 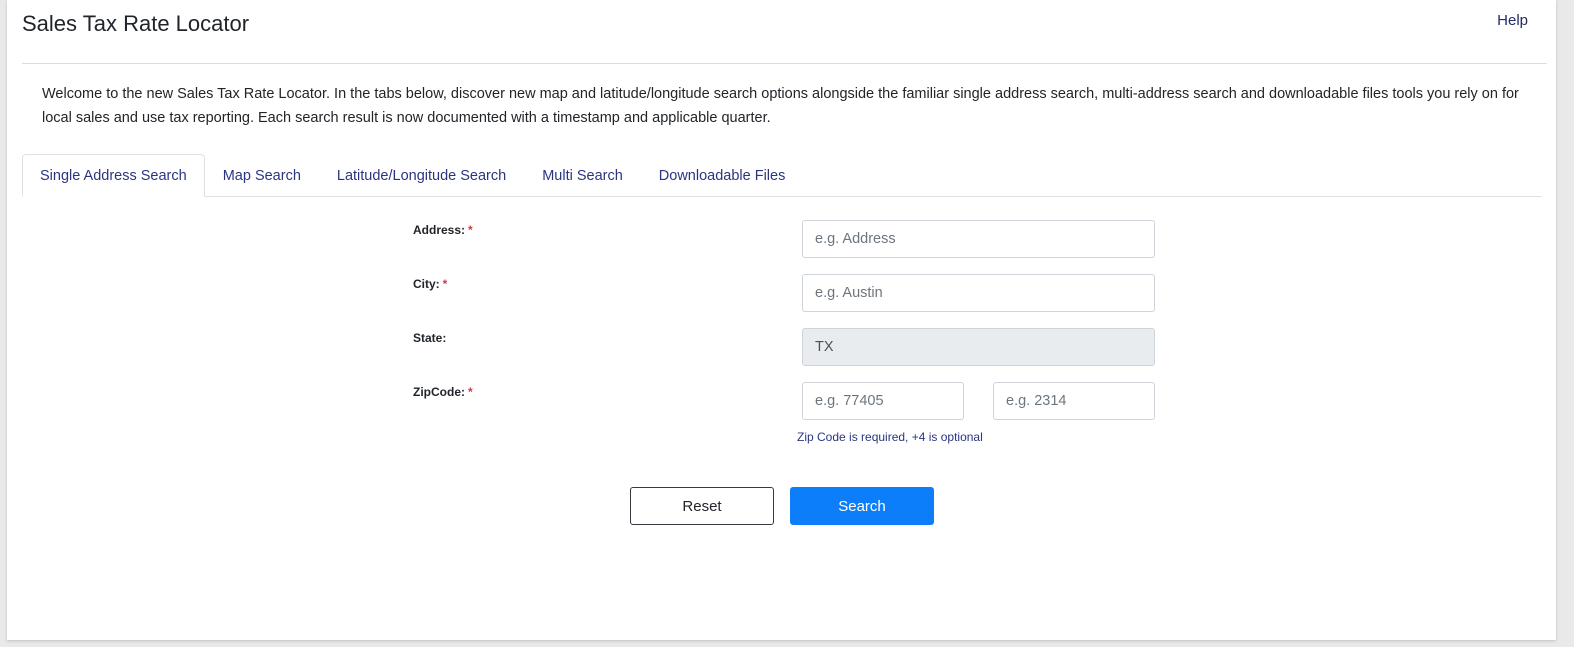 I want to click on city-required-mark: *, so click(x=445, y=284).